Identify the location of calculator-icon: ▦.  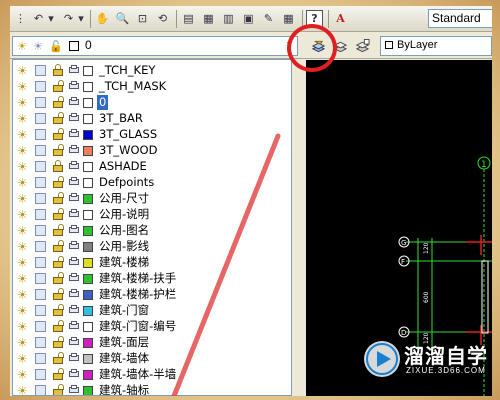
(288, 18).